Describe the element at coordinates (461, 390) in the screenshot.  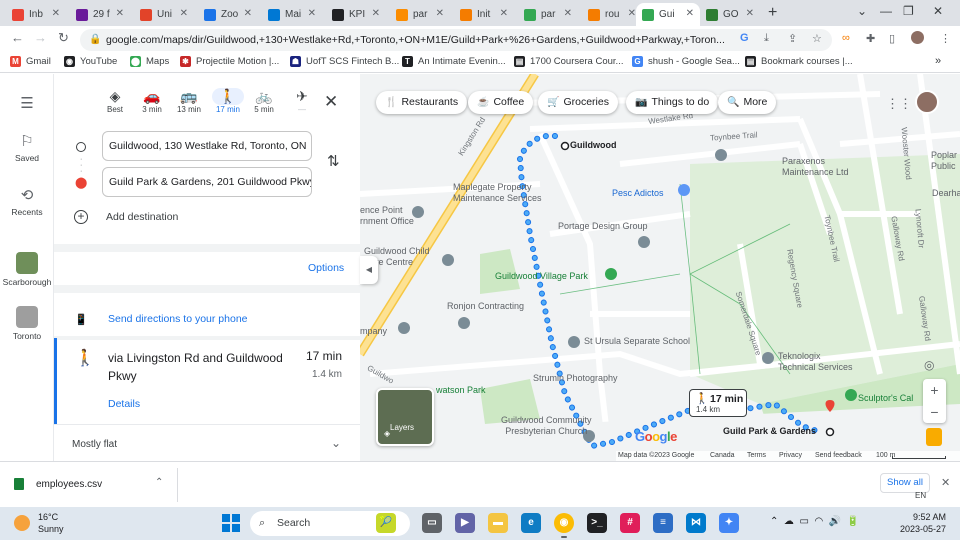
I see `map-label-hewatson: watson Park` at that location.